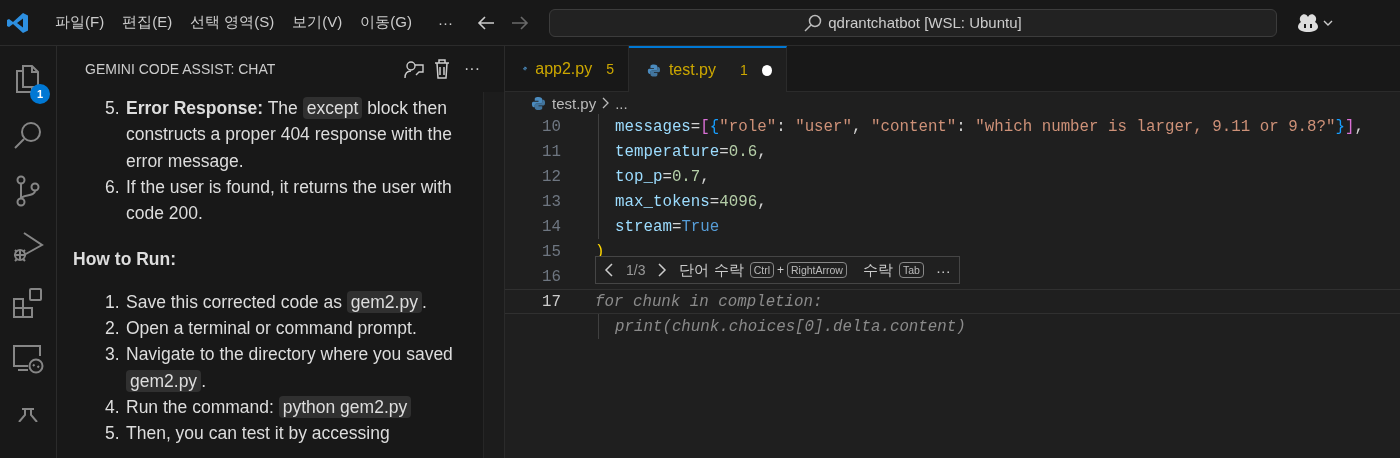 This screenshot has height=458, width=1400. I want to click on list-number: 2., so click(113, 329).